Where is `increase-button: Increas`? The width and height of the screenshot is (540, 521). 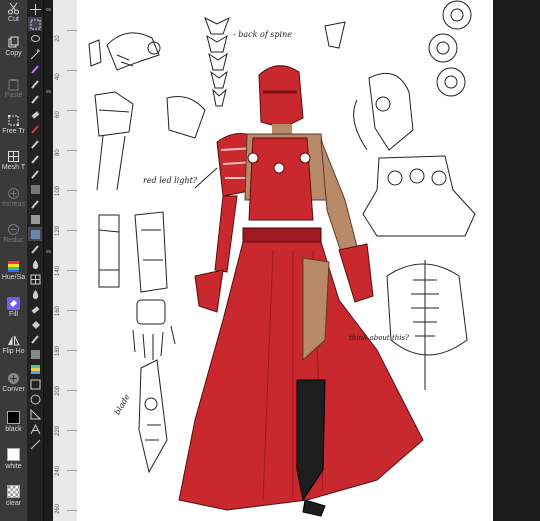 increase-button: Increas is located at coordinates (13, 198).